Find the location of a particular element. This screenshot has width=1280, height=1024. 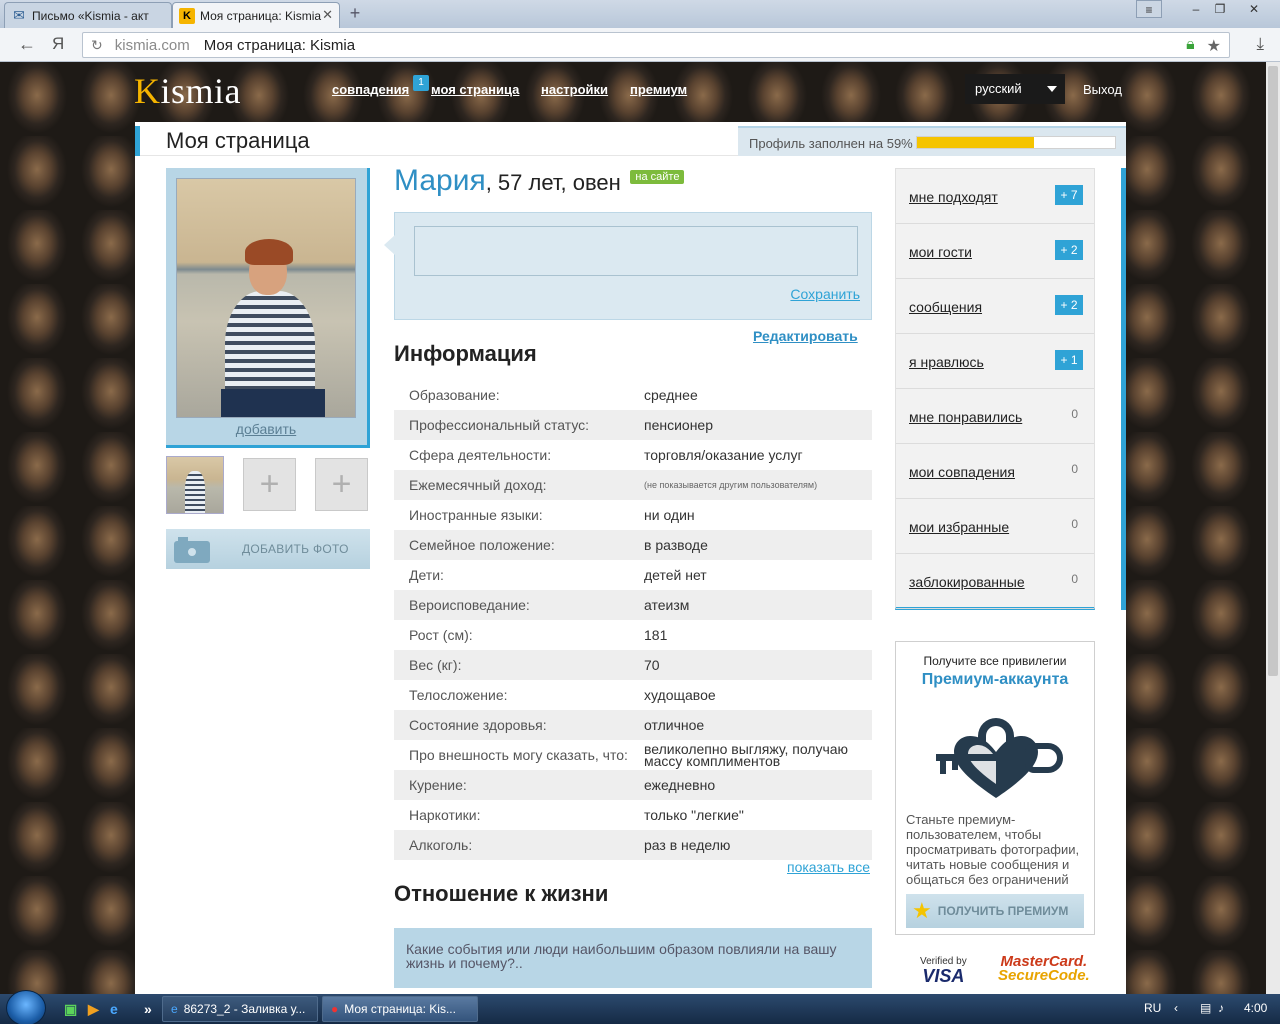

sidebar-item-label: мои избранные is located at coordinates (959, 527).